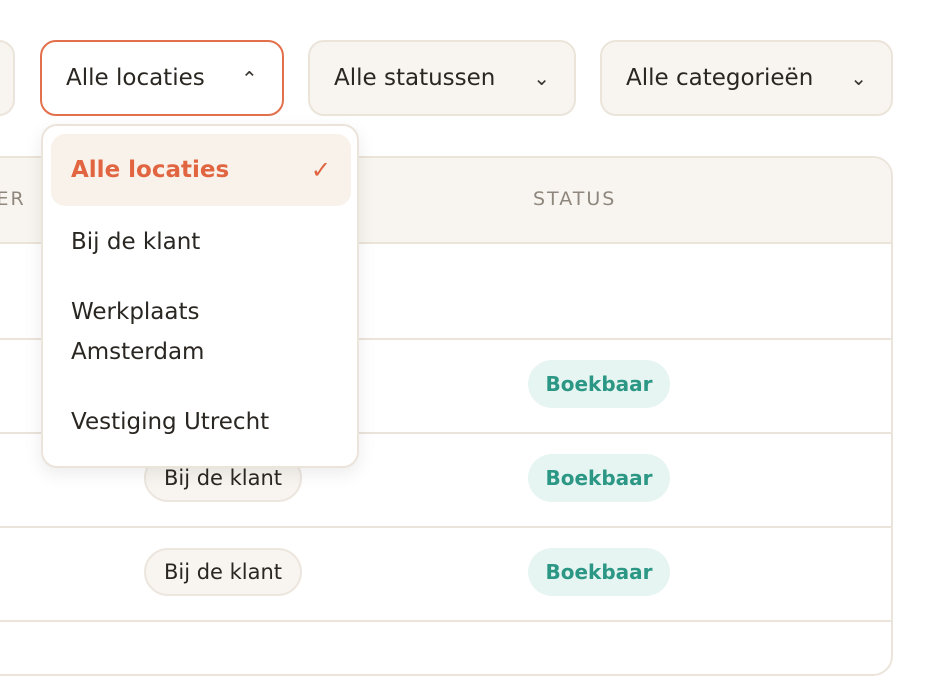 The image size is (932, 676). I want to click on dropdown-option-alle-locaties: Alle locaties ✓, so click(201, 170).